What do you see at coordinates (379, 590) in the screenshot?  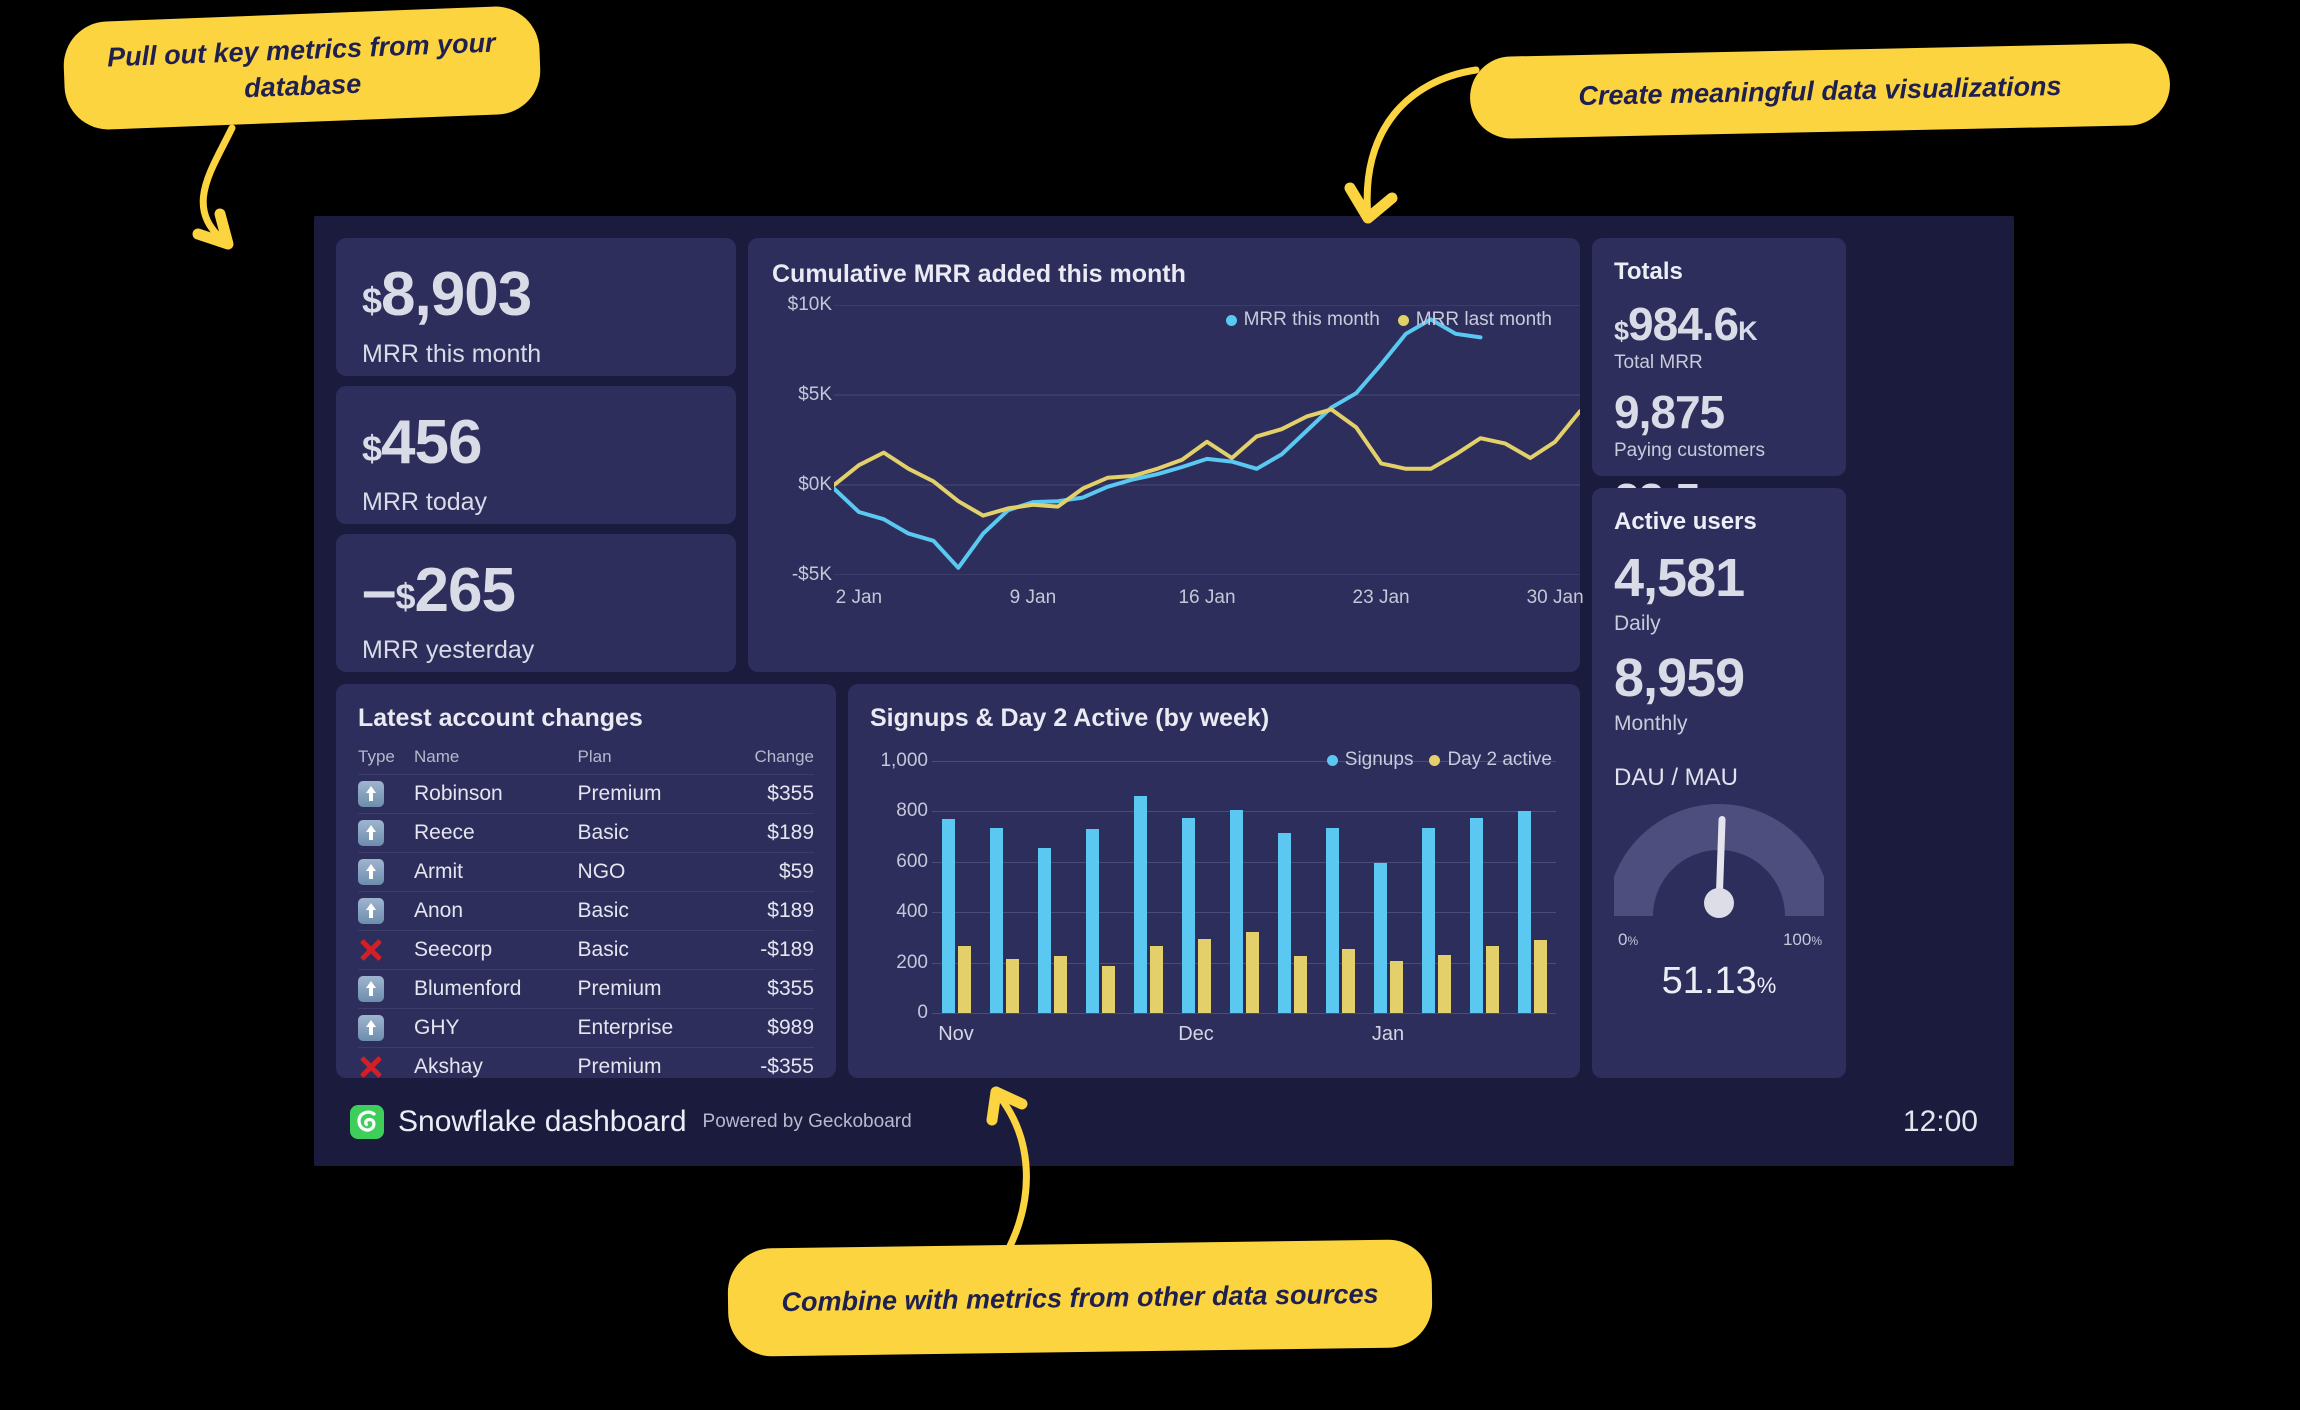 I see `minus-sign: –` at bounding box center [379, 590].